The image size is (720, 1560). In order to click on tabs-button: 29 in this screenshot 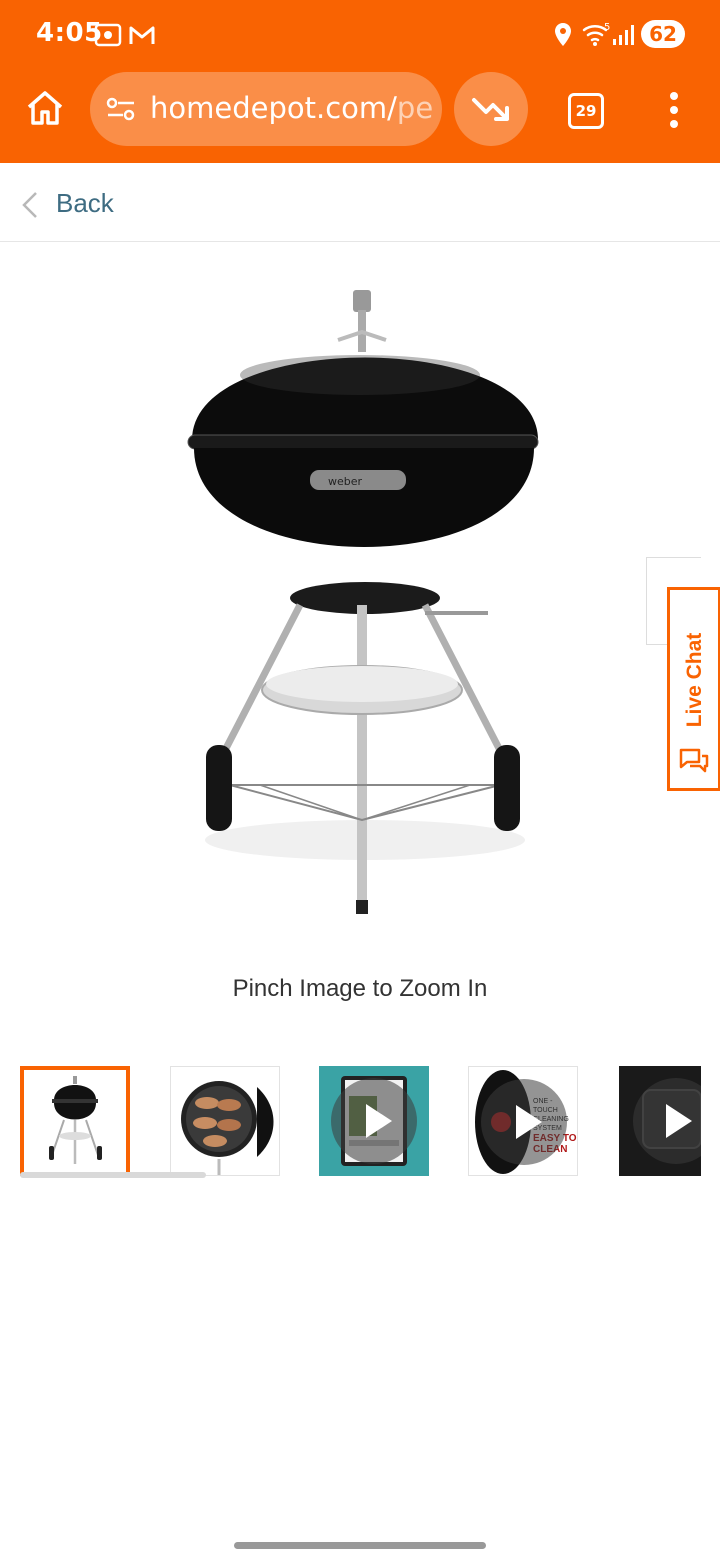, I will do `click(586, 111)`.